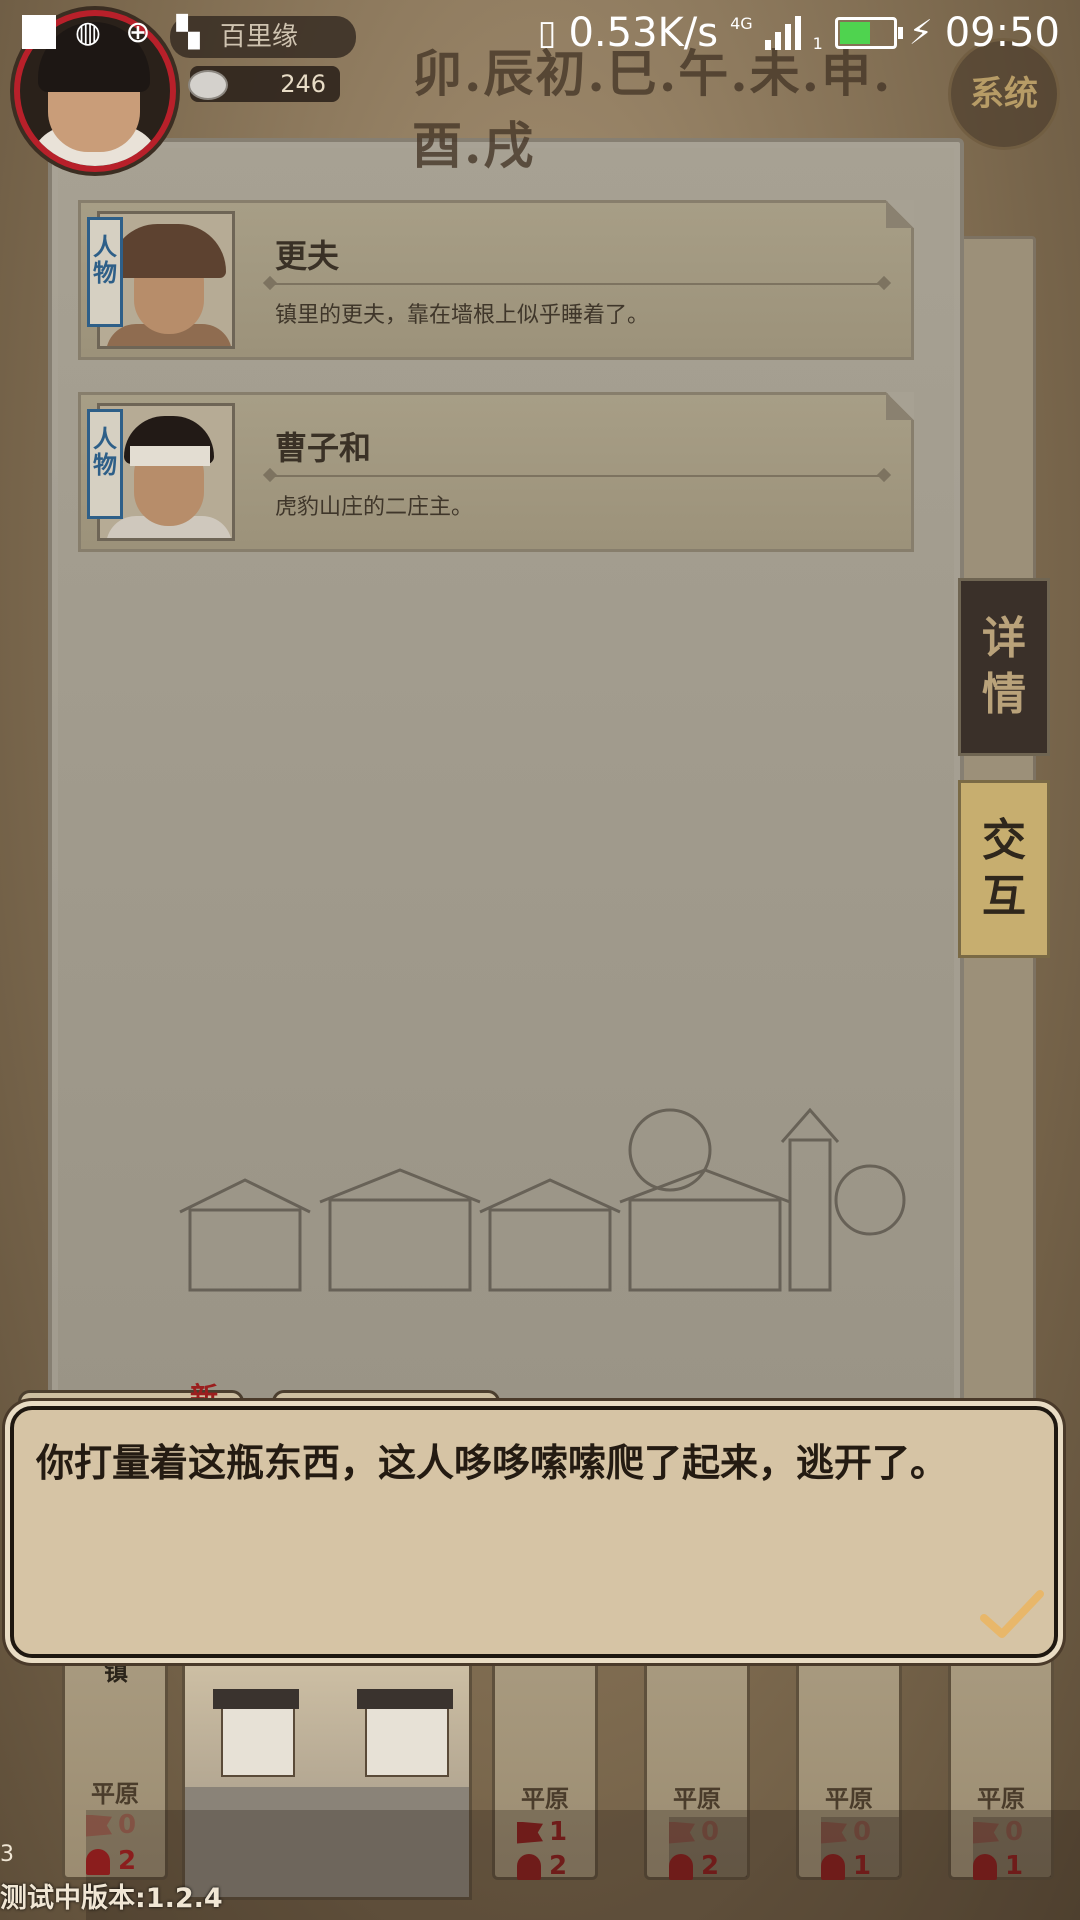 The height and width of the screenshot is (1920, 1080). What do you see at coordinates (88, 32) in the screenshot?
I see `globe-icon: ◍` at bounding box center [88, 32].